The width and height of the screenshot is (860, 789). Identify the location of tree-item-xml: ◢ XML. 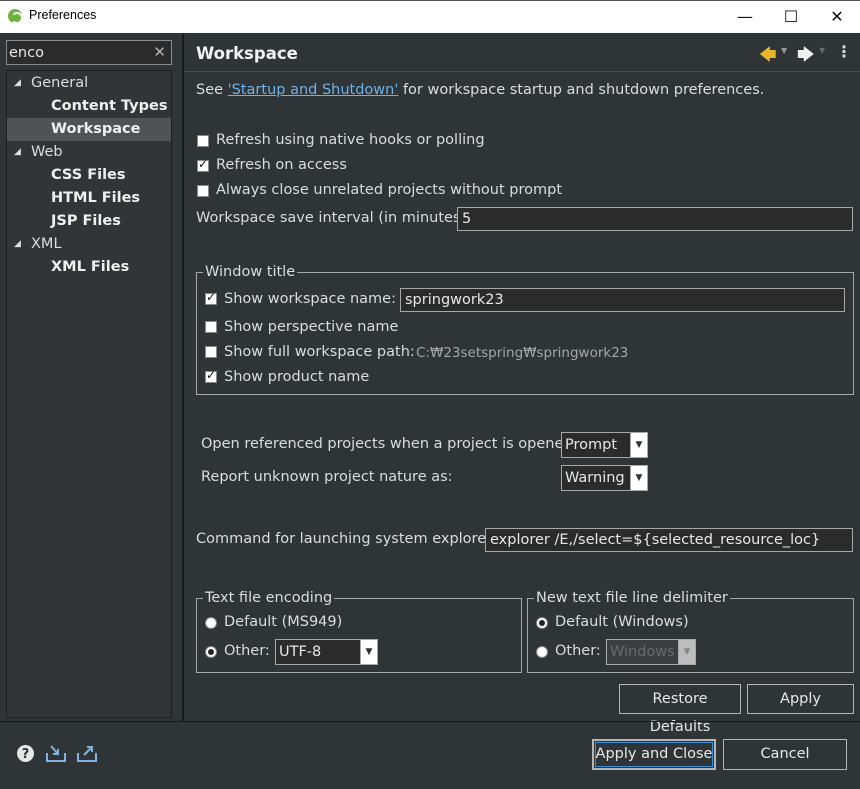
(89, 244).